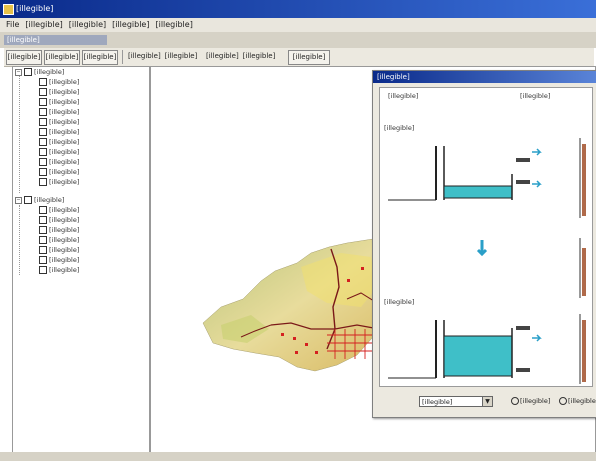  I want to click on toolbar-button-7: [illegible], so click(259, 56).